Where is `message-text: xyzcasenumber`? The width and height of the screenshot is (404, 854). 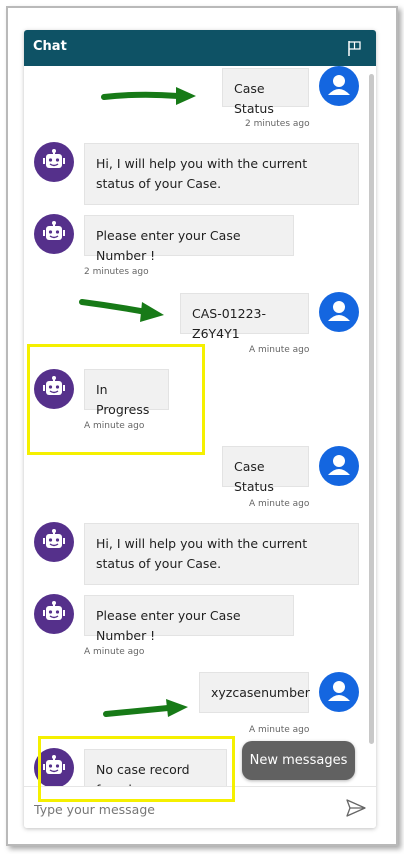
message-text: xyzcasenumber is located at coordinates (260, 692).